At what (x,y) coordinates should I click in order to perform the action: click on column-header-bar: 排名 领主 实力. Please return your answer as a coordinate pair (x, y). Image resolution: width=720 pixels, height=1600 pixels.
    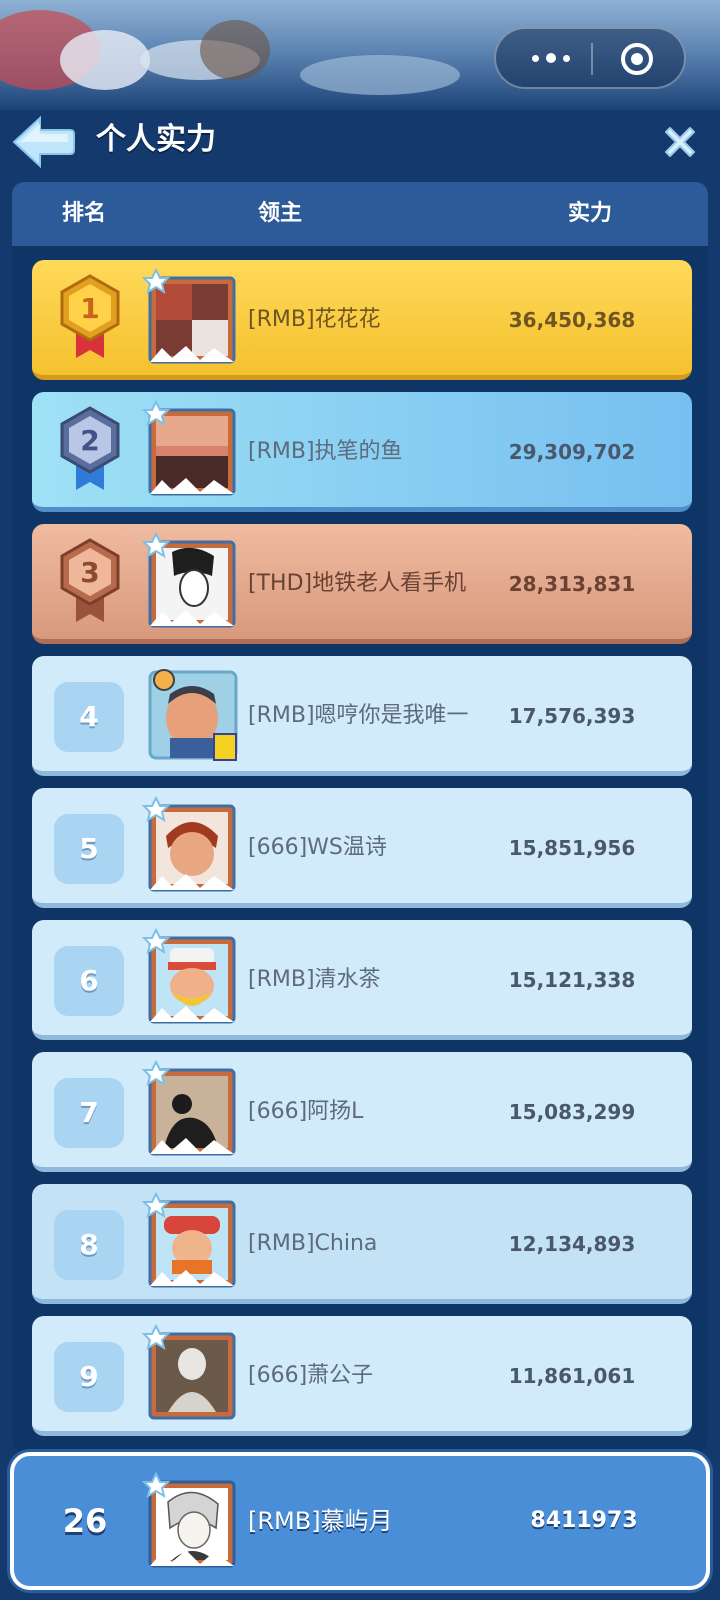
    Looking at the image, I should click on (360, 214).